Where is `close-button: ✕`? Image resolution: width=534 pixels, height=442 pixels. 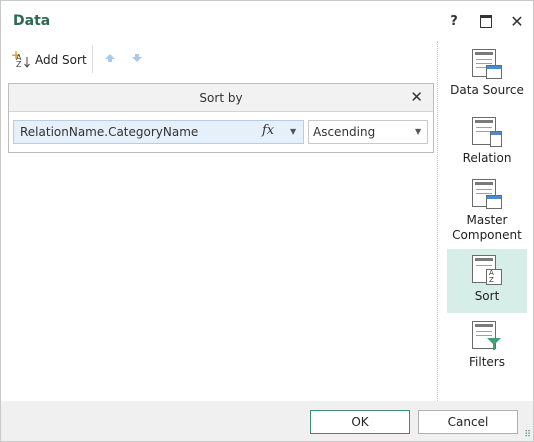 close-button: ✕ is located at coordinates (517, 21).